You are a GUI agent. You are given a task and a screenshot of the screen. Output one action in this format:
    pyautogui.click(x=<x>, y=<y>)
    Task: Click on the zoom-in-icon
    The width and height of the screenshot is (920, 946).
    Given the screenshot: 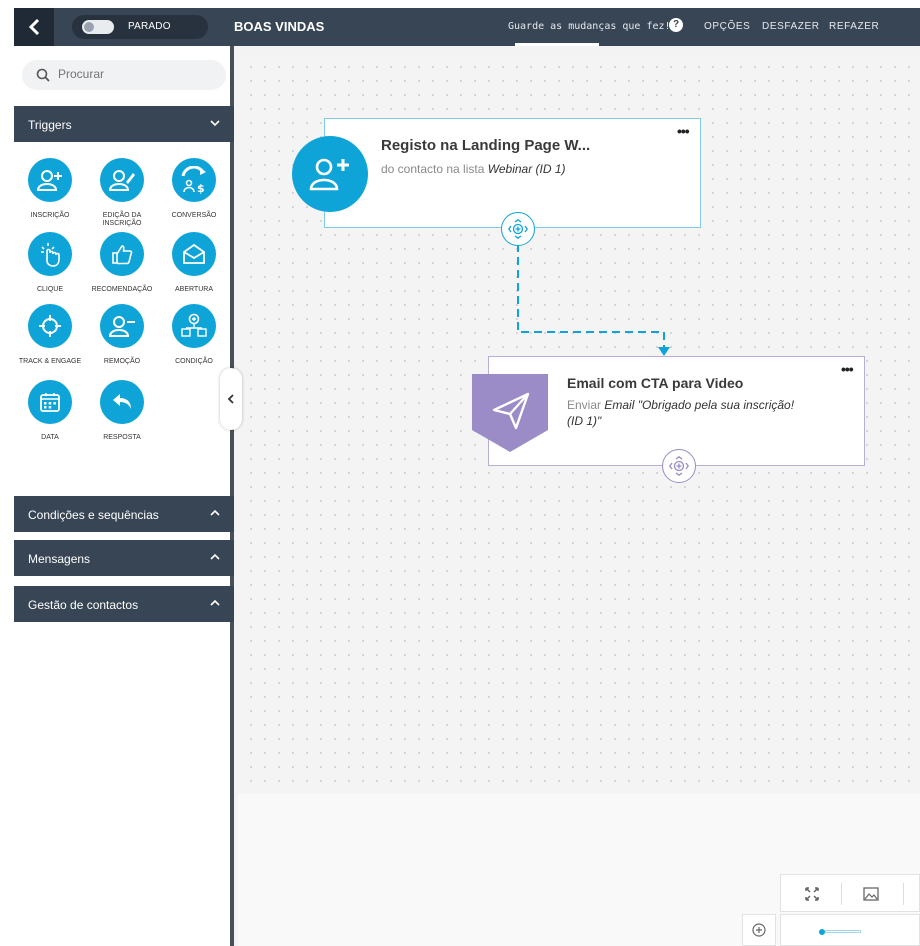 What is the action you would take?
    pyautogui.click(x=759, y=930)
    